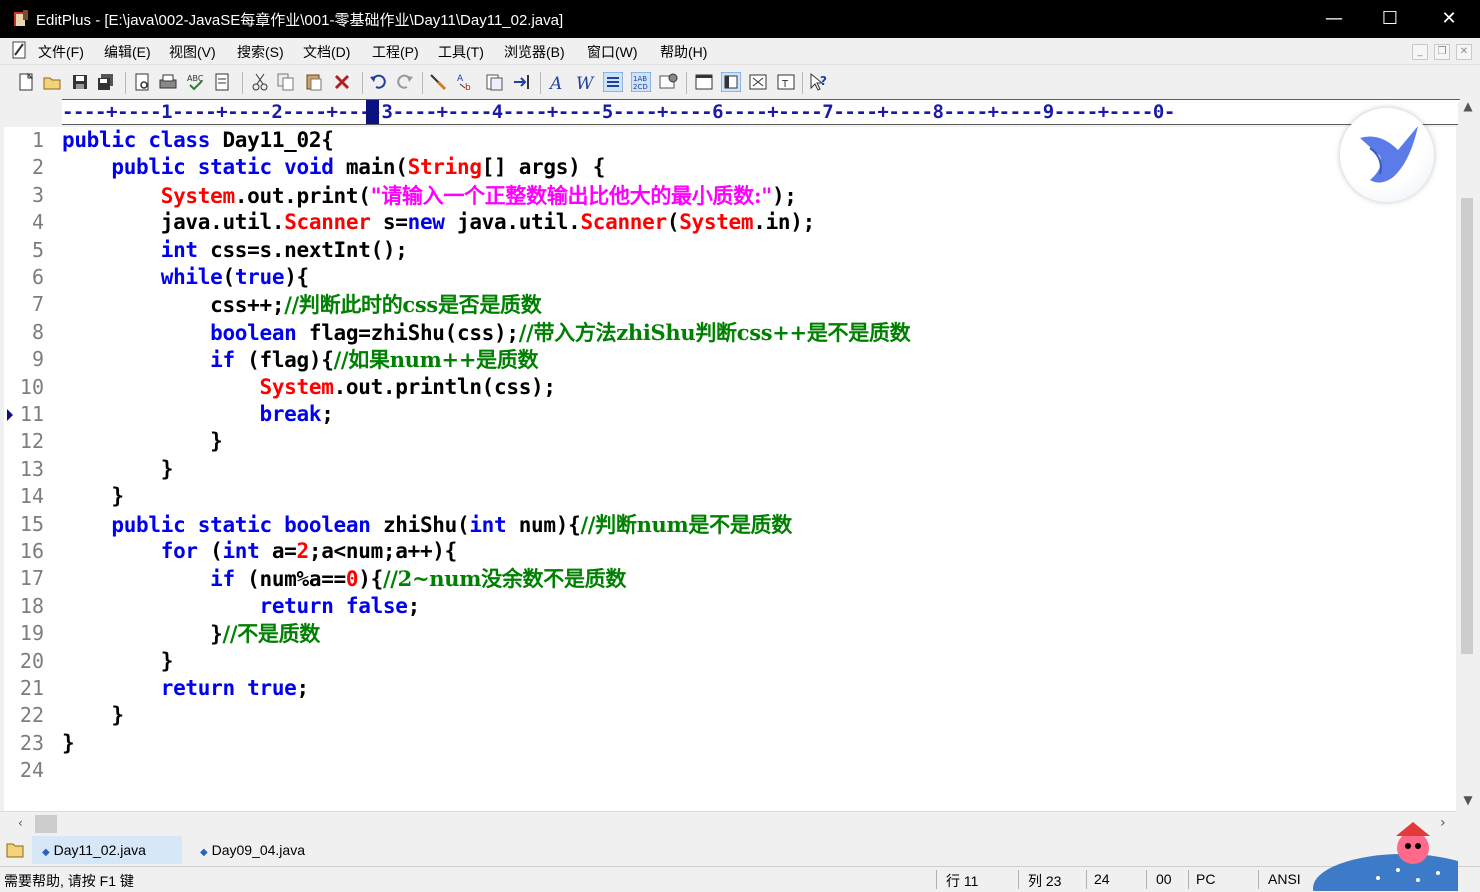 Image resolution: width=1480 pixels, height=892 pixels. I want to click on vertical-scroll-thumb, so click(1467, 426).